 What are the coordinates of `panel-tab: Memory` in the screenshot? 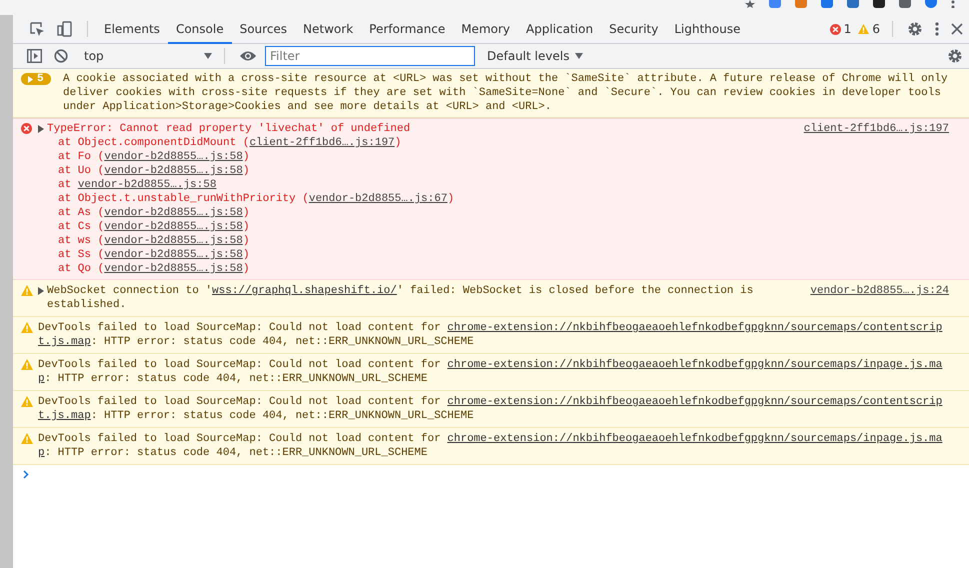 It's located at (485, 30).